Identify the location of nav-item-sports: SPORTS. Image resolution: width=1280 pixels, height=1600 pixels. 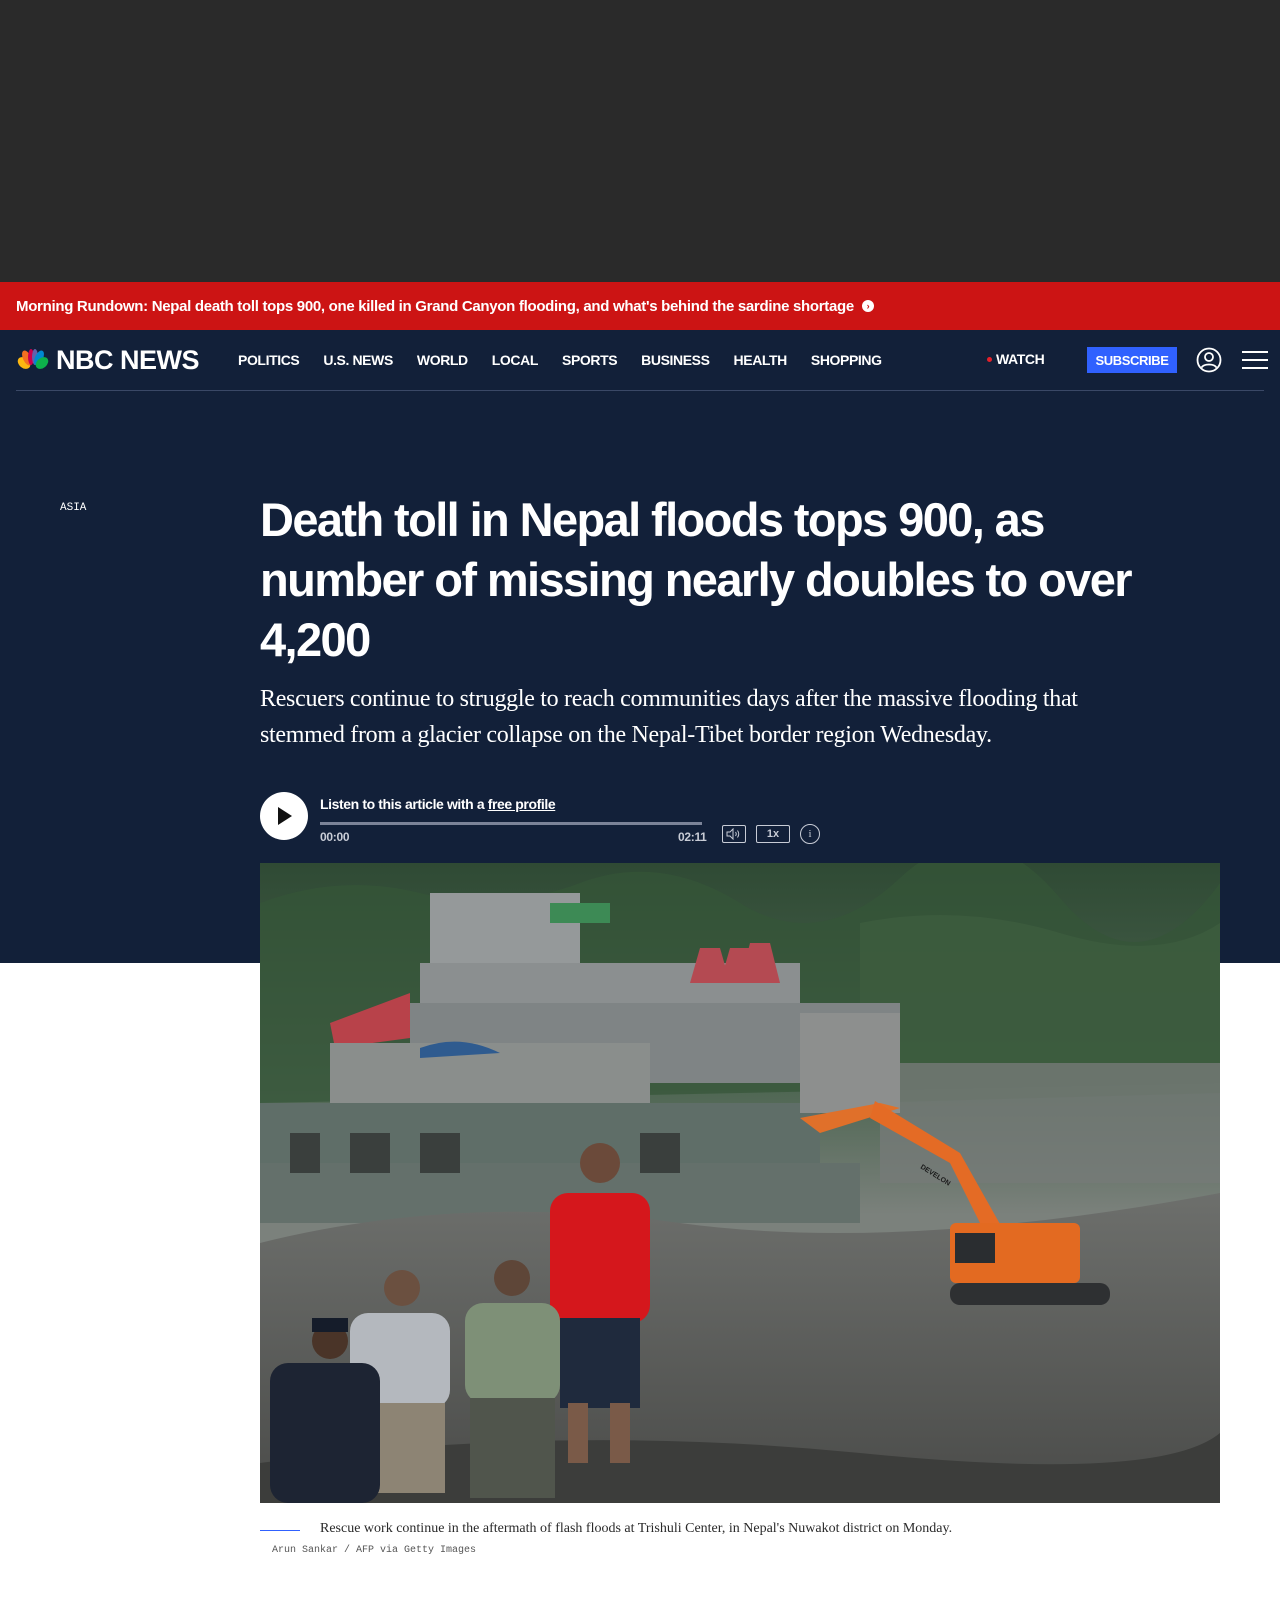
(590, 360).